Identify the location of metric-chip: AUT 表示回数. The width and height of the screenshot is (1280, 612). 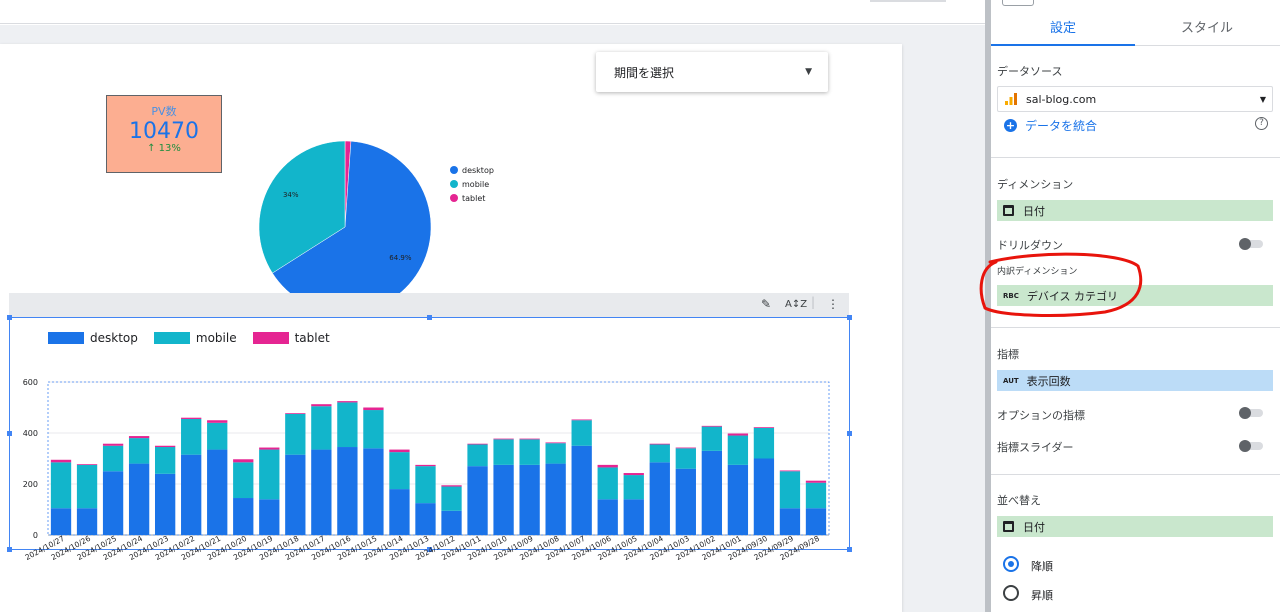
(1135, 380).